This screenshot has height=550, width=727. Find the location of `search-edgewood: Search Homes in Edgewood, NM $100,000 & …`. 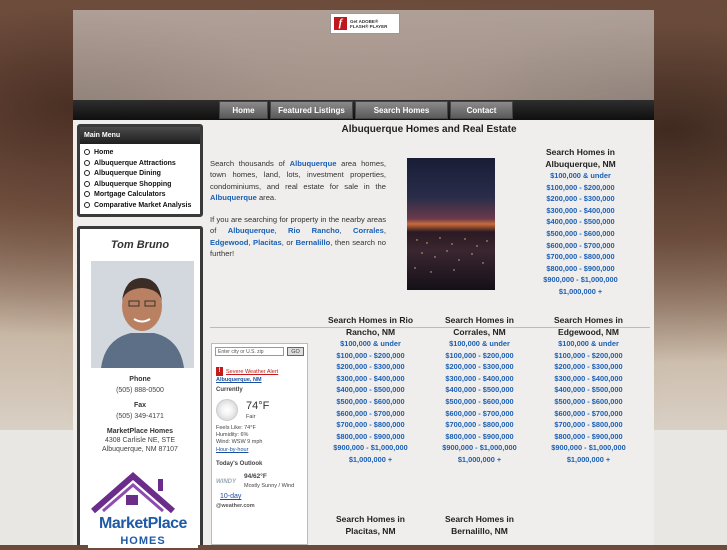

search-edgewood: Search Homes in Edgewood, NM $100,000 & … is located at coordinates (588, 390).